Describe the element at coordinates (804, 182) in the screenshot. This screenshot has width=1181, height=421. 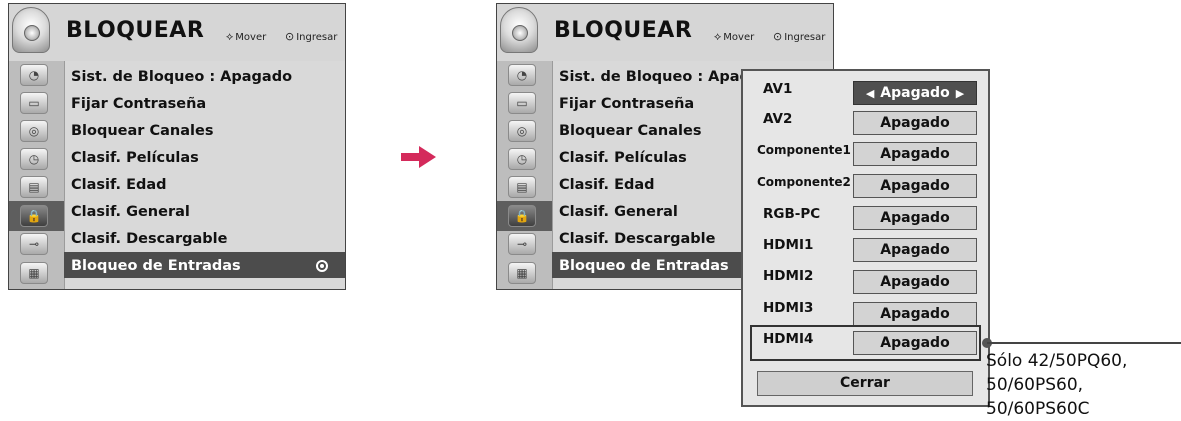
I see `input-label-component2: Componente2` at that location.